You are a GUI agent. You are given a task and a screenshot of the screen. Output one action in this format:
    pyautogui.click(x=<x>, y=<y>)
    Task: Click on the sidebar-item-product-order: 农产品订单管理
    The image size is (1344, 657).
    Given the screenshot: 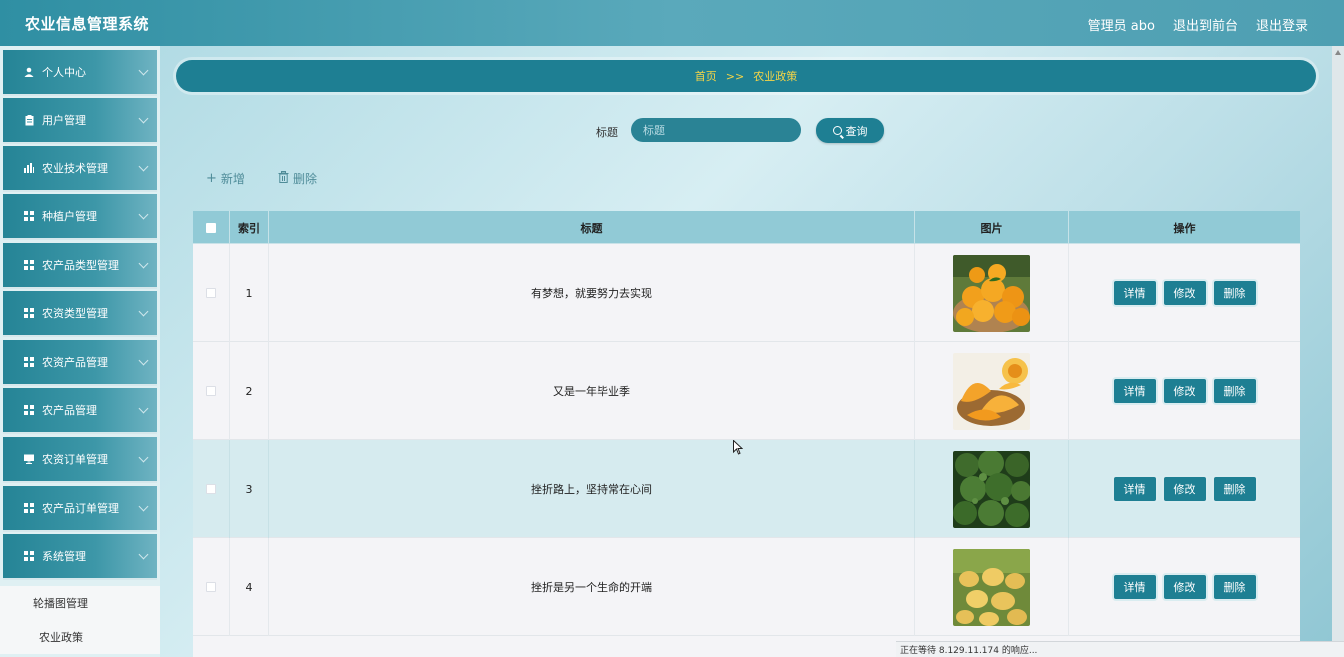 What is the action you would take?
    pyautogui.click(x=80, y=509)
    